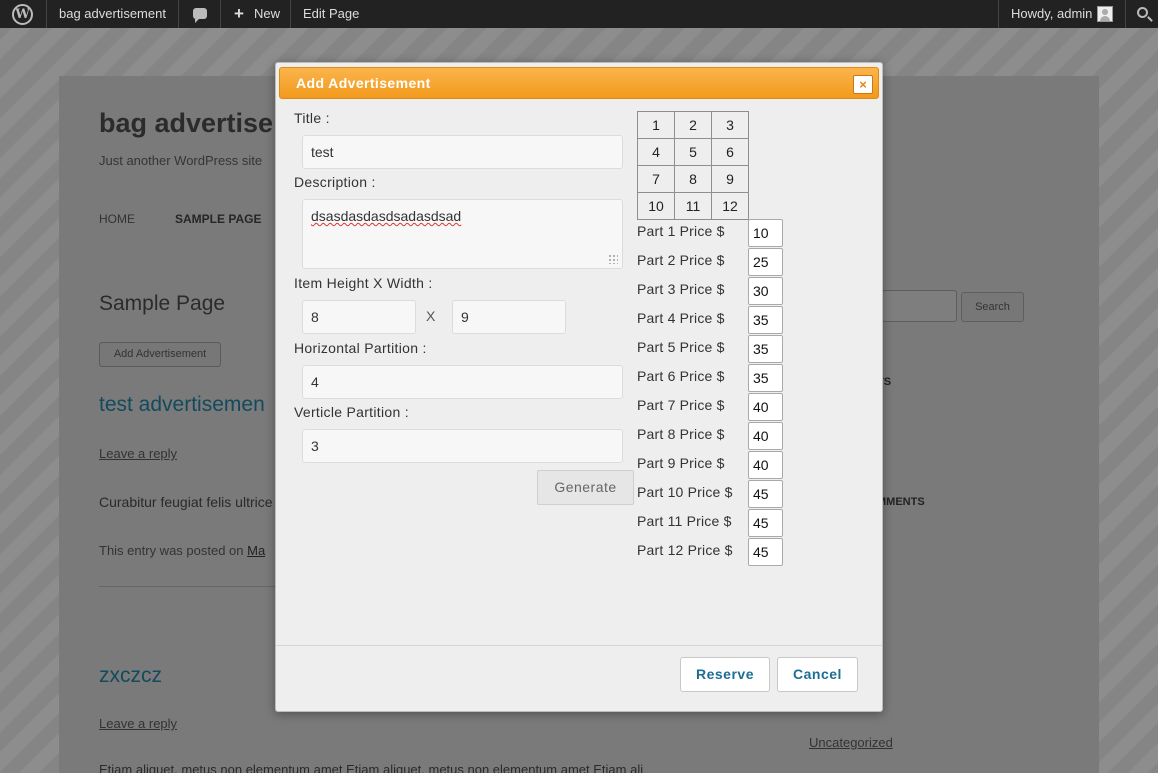  Describe the element at coordinates (992, 307) in the screenshot. I see `sidebar-search-button: Search` at that location.